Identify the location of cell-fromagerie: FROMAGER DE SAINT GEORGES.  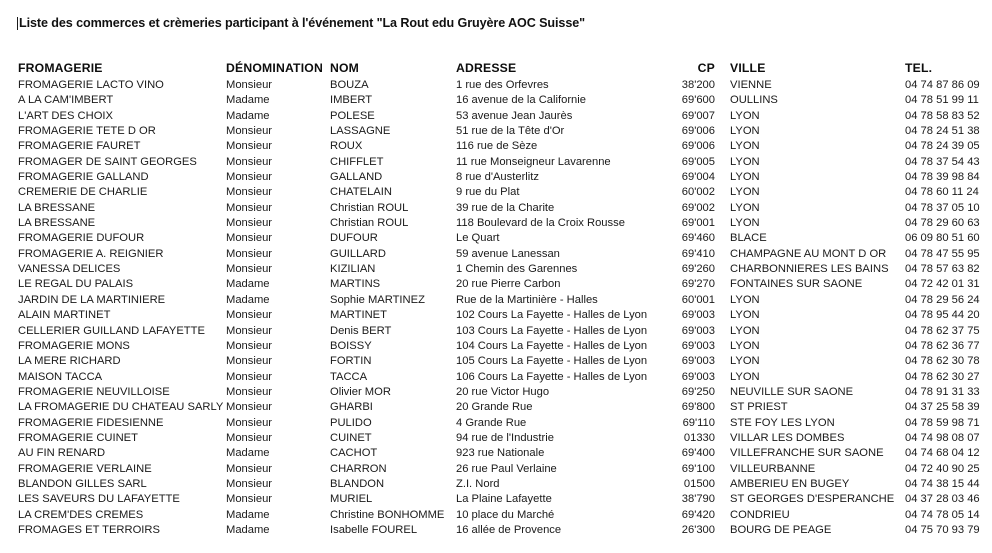
(107, 161).